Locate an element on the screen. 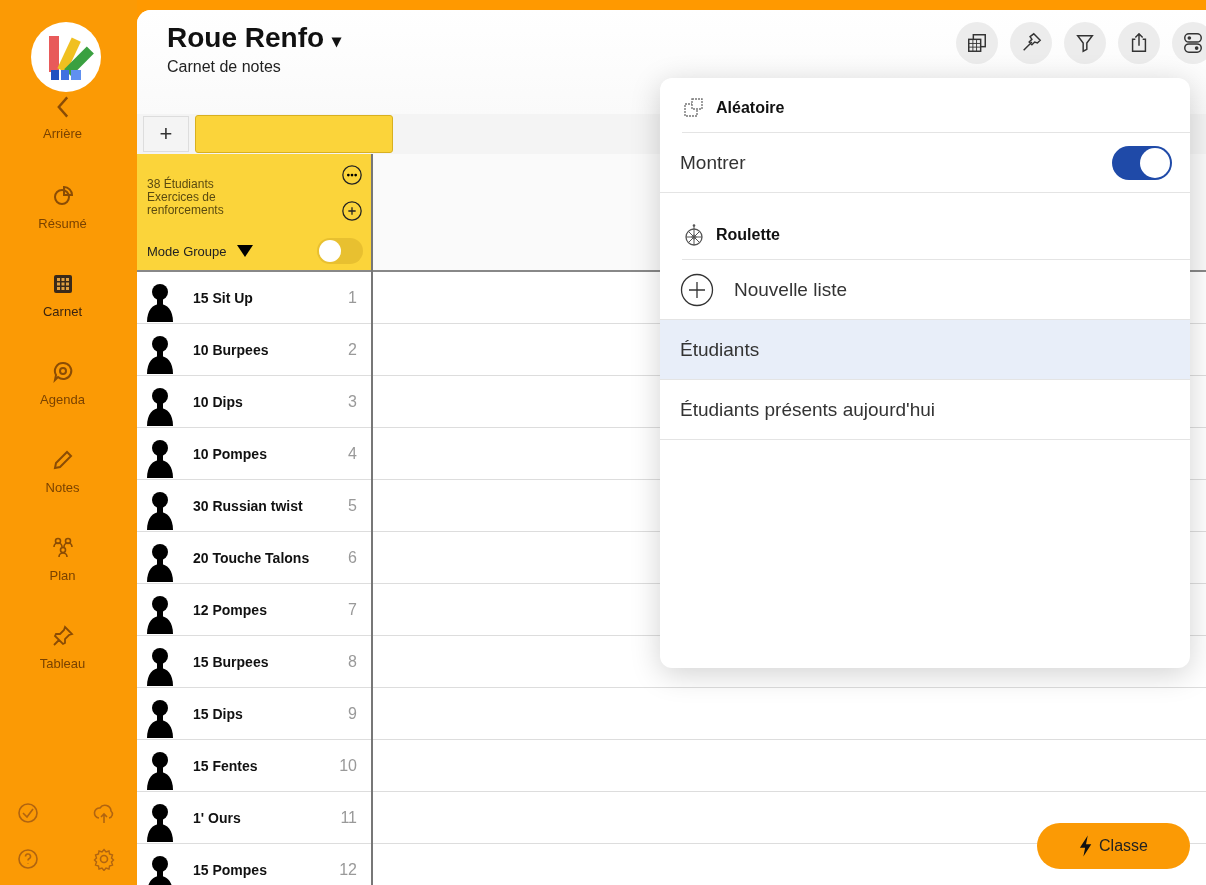 The height and width of the screenshot is (885, 1206). sidebar-item: Plan is located at coordinates (65, 576).